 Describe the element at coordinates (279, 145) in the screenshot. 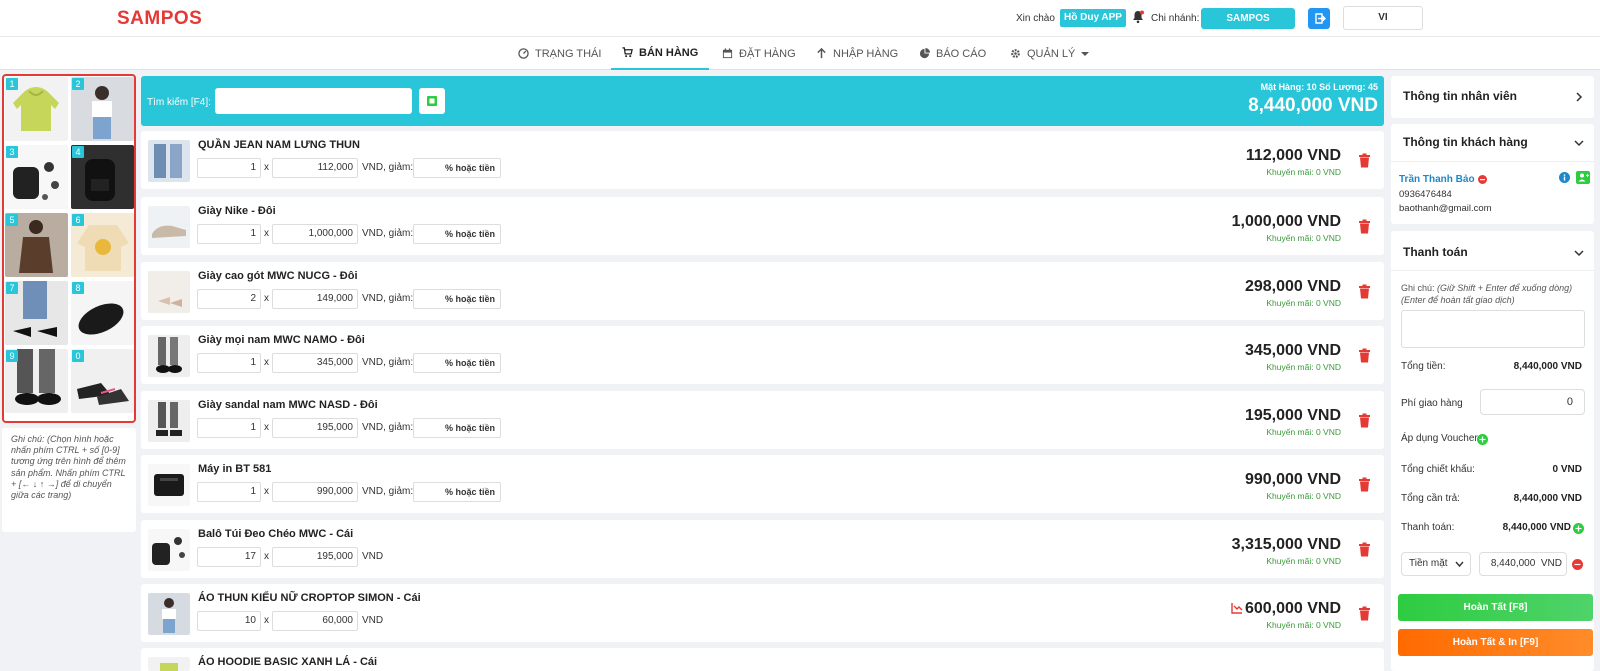

I see `product-name: QUẦN JEAN NAM LƯNG THUN` at that location.